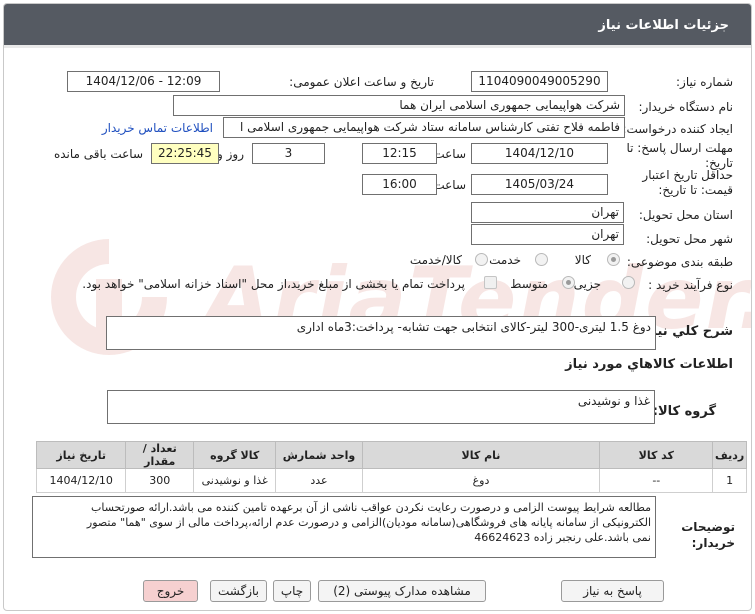 This screenshot has height=614, width=755. I want to click on process-option-medium: متوسط, so click(529, 284).